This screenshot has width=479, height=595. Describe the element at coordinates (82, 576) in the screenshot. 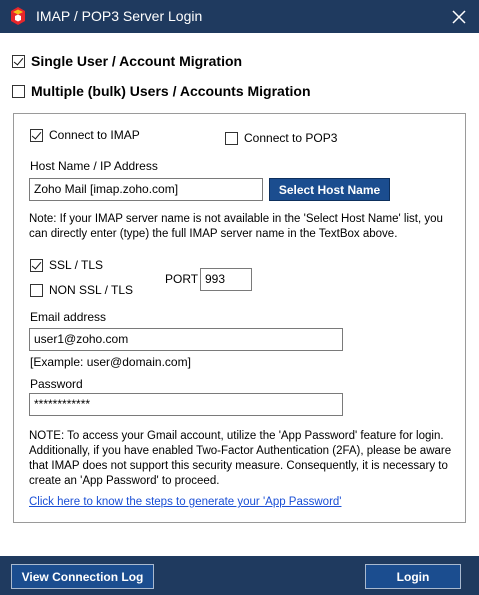

I see `view-connection-log-button: View Connection Log` at that location.